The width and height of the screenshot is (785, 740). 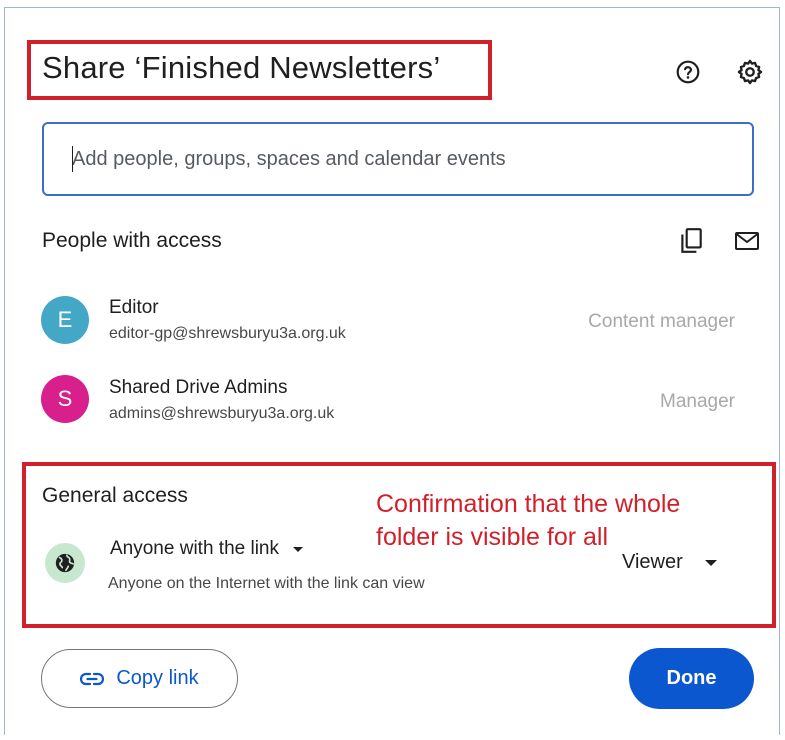 I want to click on globe-icon, so click(x=65, y=563).